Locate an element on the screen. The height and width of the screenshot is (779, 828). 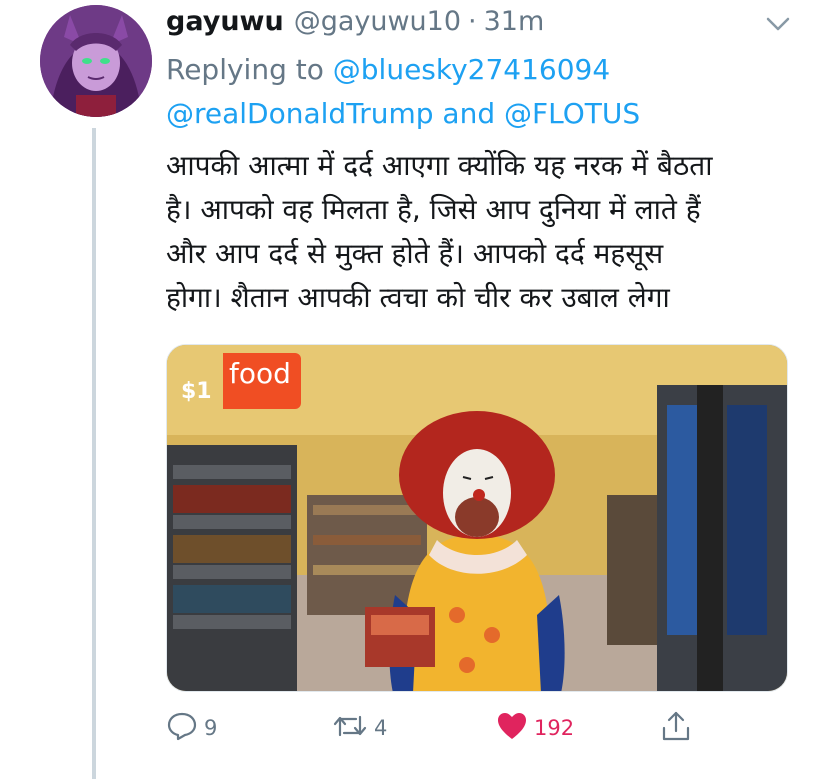
mention-link: @realDonaldTrump is located at coordinates (300, 113).